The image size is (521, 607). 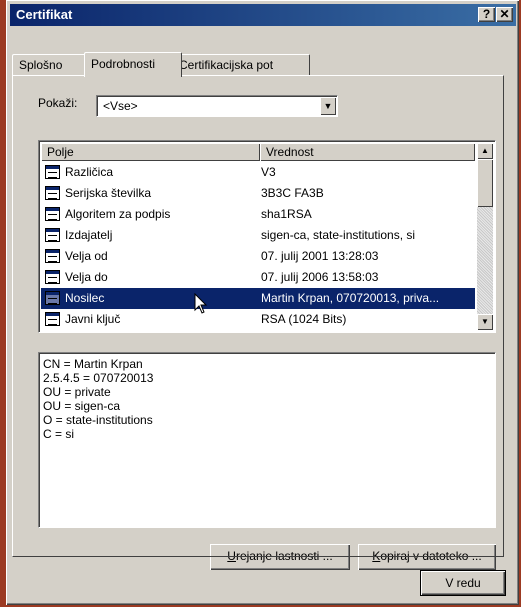 What do you see at coordinates (504, 14) in the screenshot?
I see `close-button: ✕` at bounding box center [504, 14].